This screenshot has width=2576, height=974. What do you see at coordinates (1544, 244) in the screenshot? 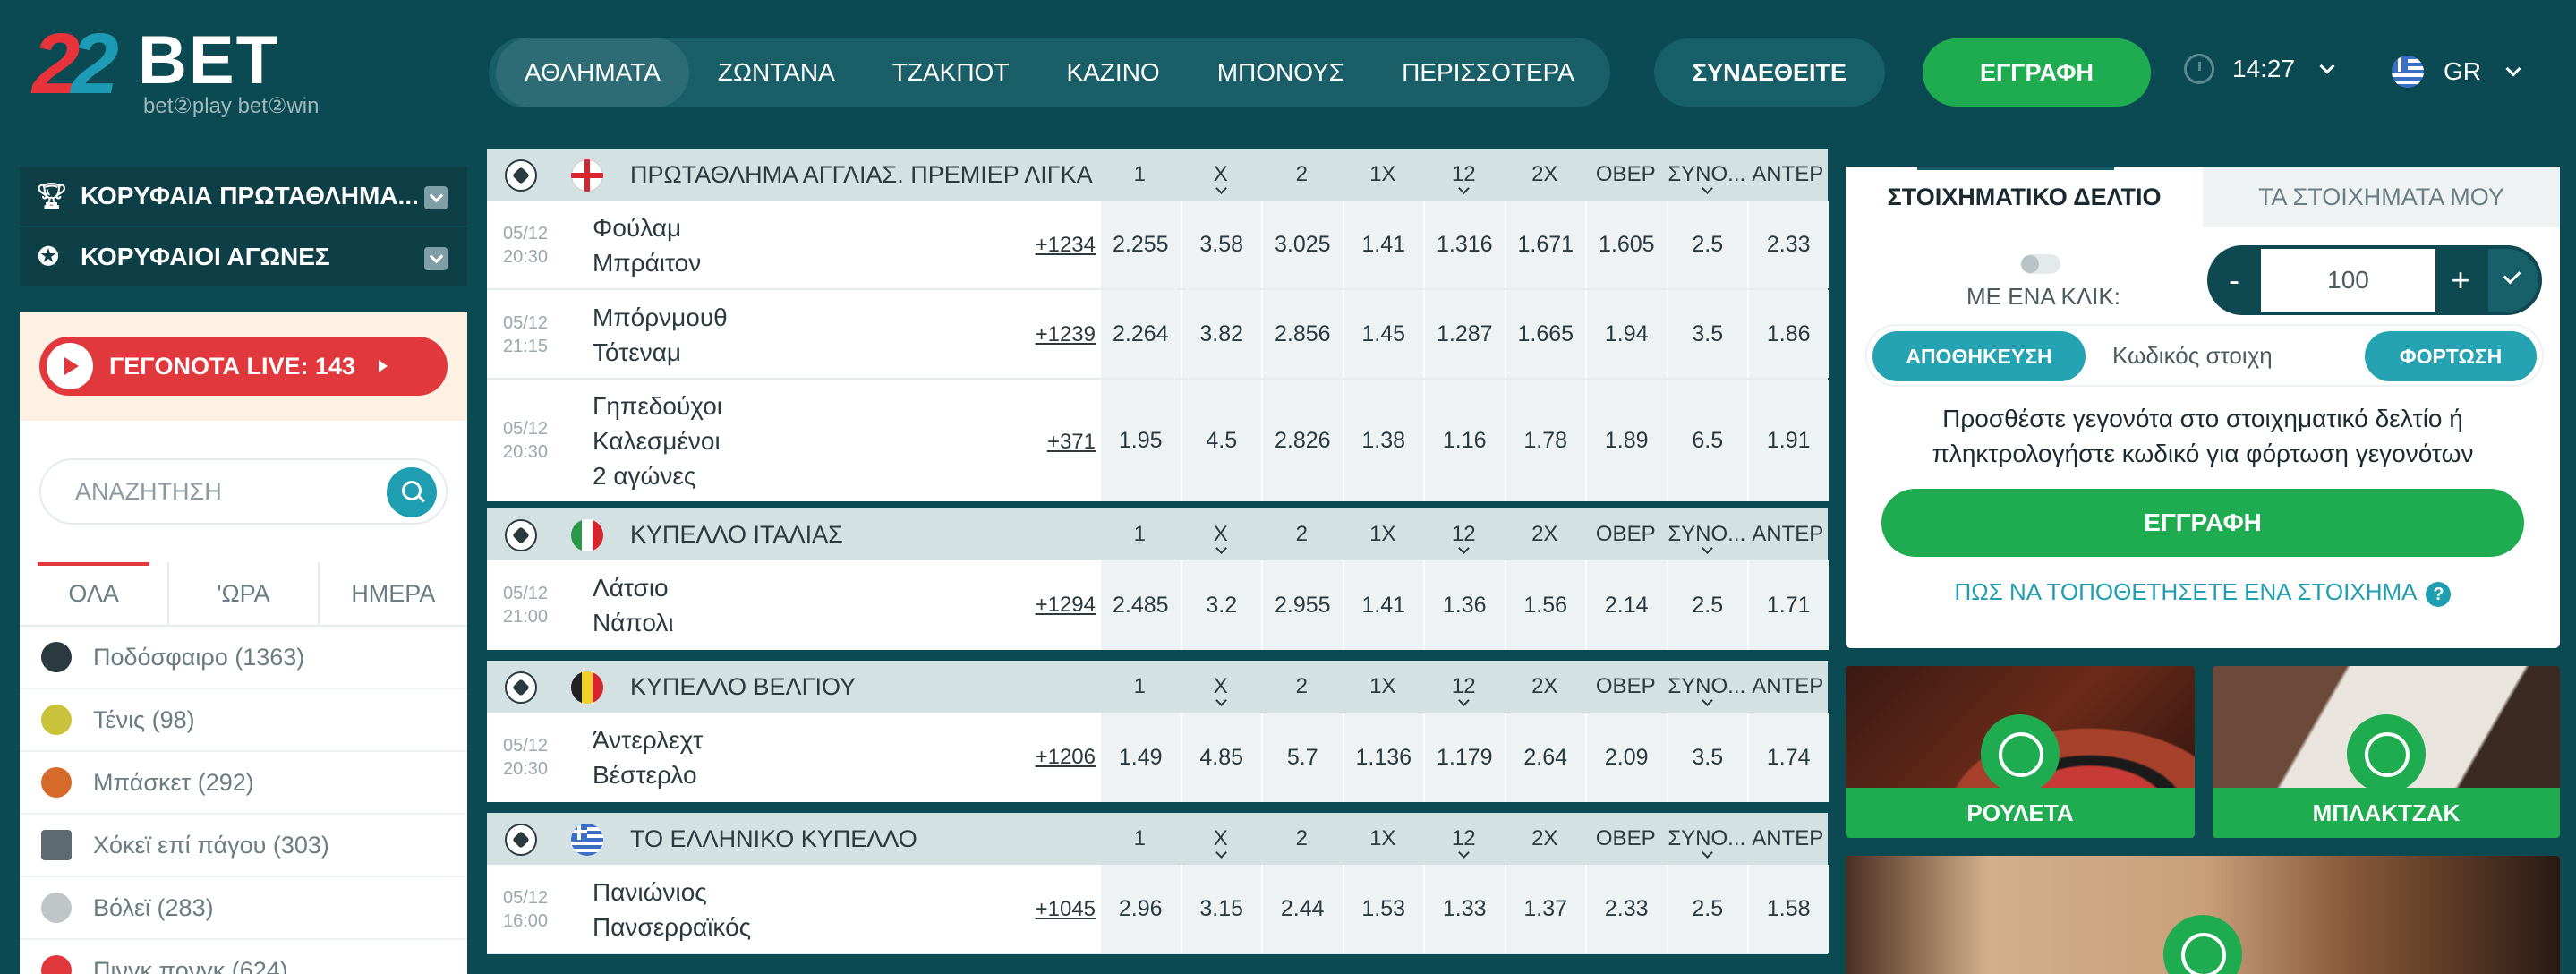
I see `odd-cell: 1.671` at bounding box center [1544, 244].